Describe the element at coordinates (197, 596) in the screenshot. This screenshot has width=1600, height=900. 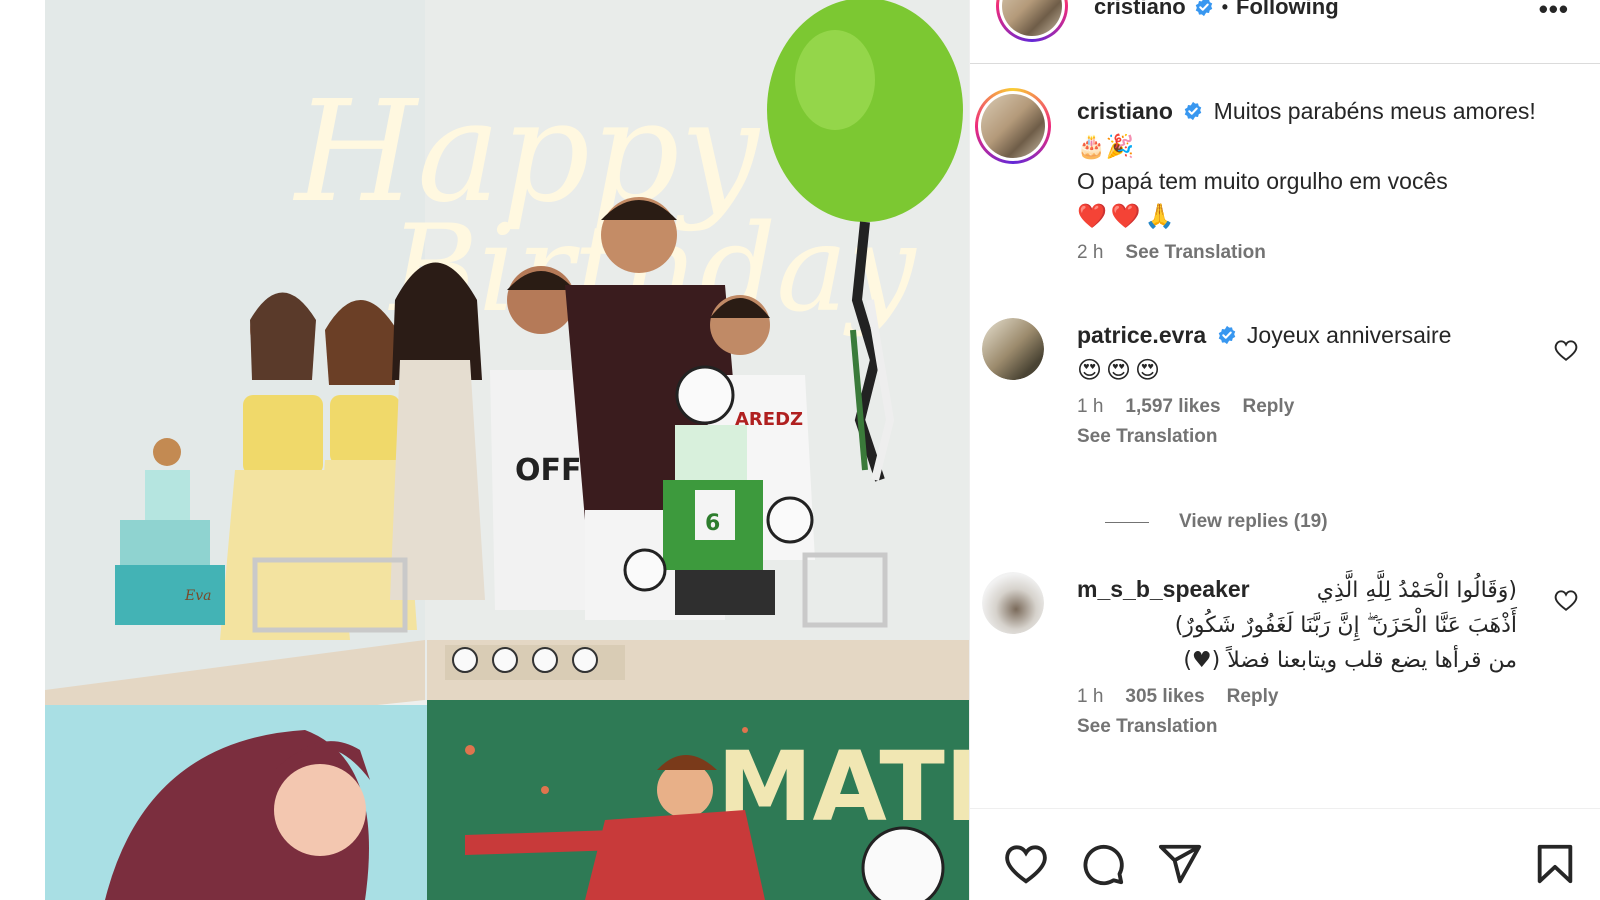
I see `cake-name: Eva` at that location.